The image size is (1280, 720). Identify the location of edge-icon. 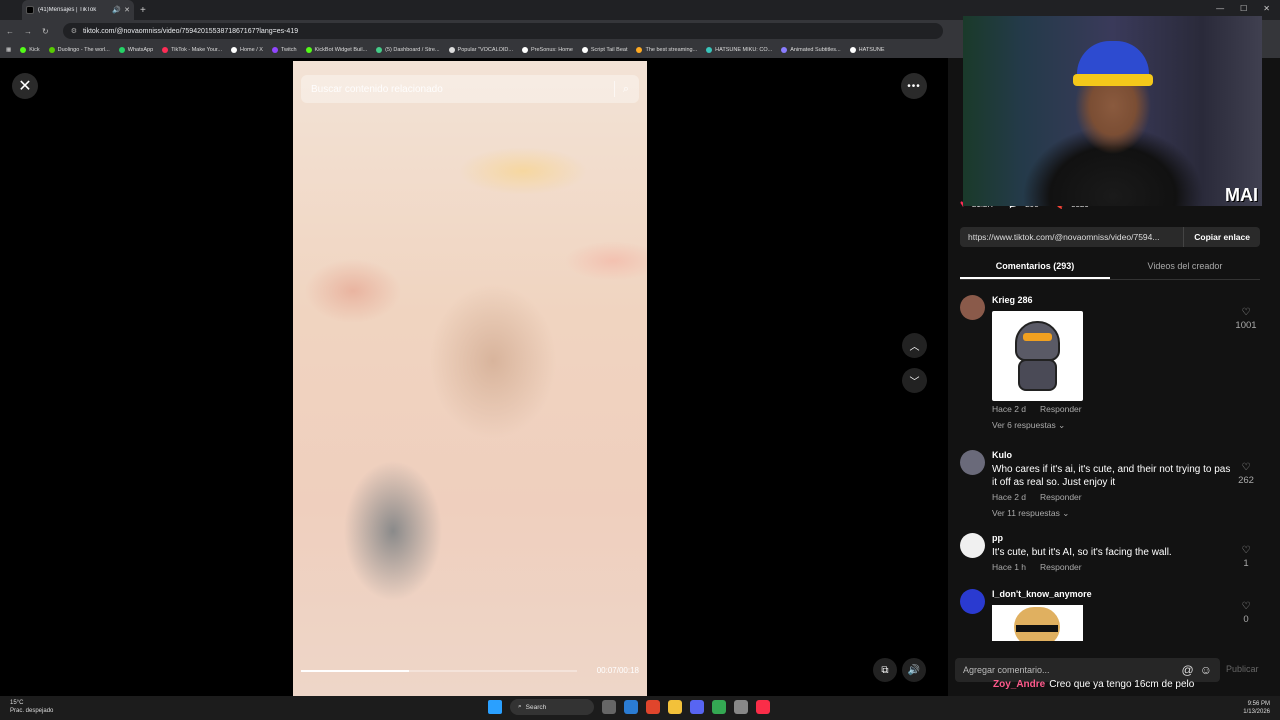
(631, 707).